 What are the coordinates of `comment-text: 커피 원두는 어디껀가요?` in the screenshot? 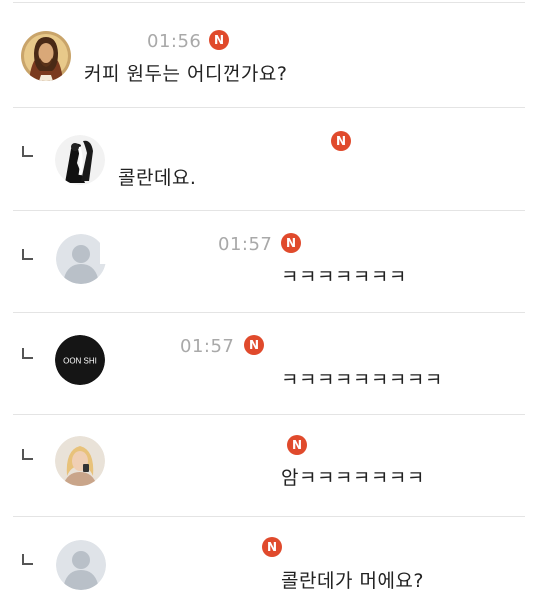 It's located at (186, 74).